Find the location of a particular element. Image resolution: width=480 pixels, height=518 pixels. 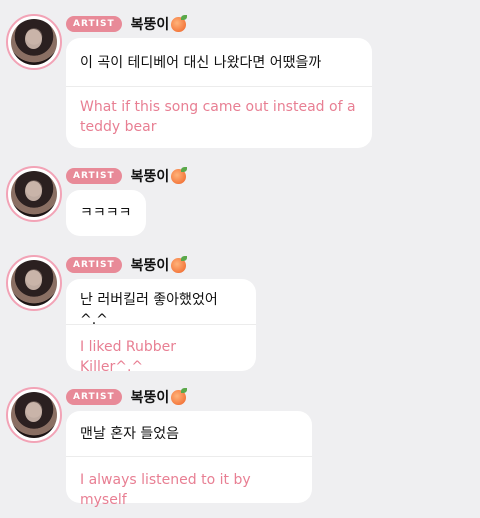

message-bubble: 난 러버킬러 좋아했었어^.^ I liked Rubber Killer^.^ is located at coordinates (161, 327).